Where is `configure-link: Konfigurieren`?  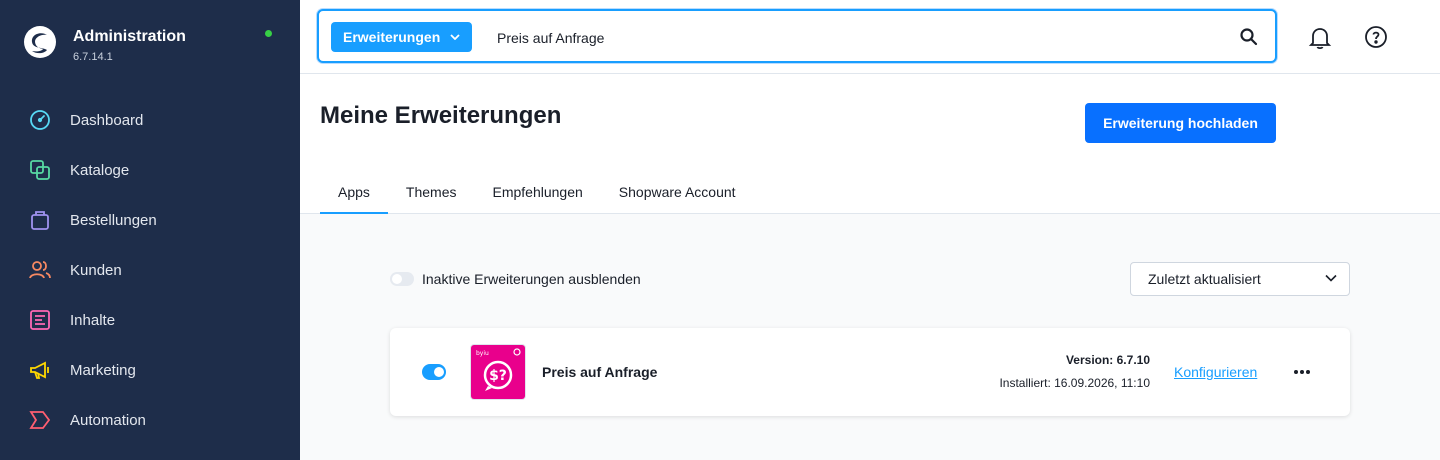
configure-link: Konfigurieren is located at coordinates (1215, 372).